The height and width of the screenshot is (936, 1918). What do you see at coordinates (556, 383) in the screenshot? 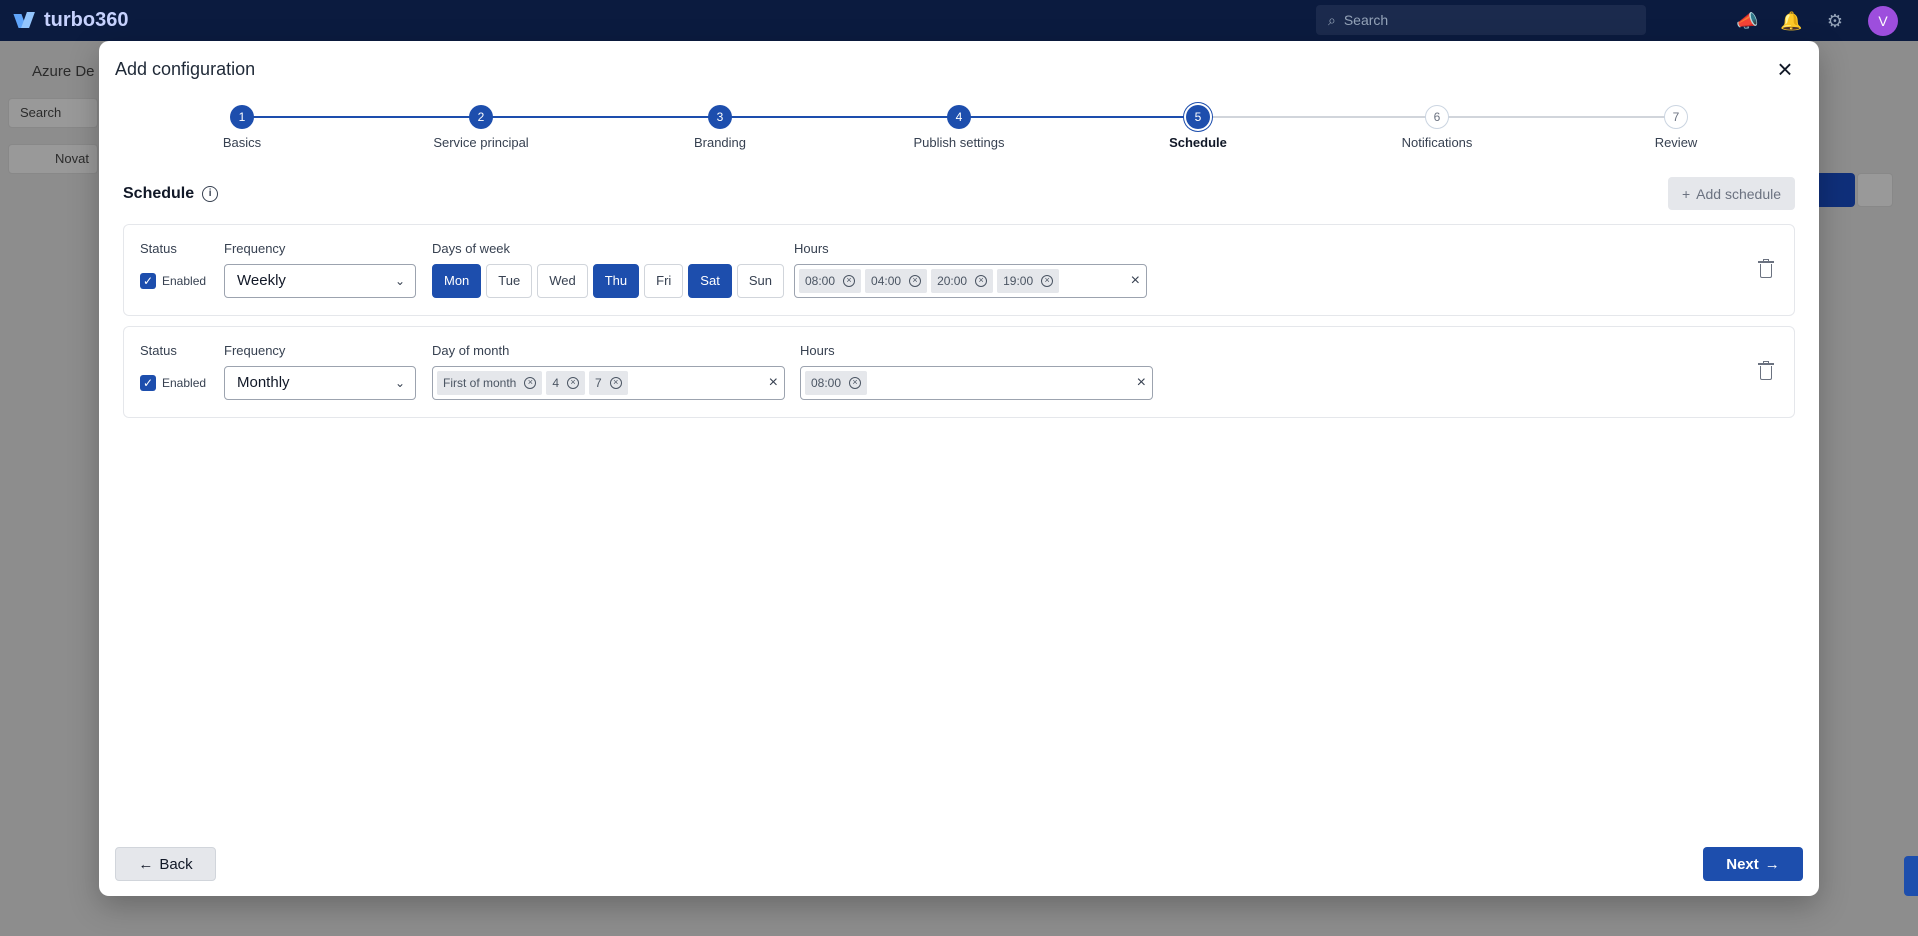
I see `chip-label: 4` at bounding box center [556, 383].